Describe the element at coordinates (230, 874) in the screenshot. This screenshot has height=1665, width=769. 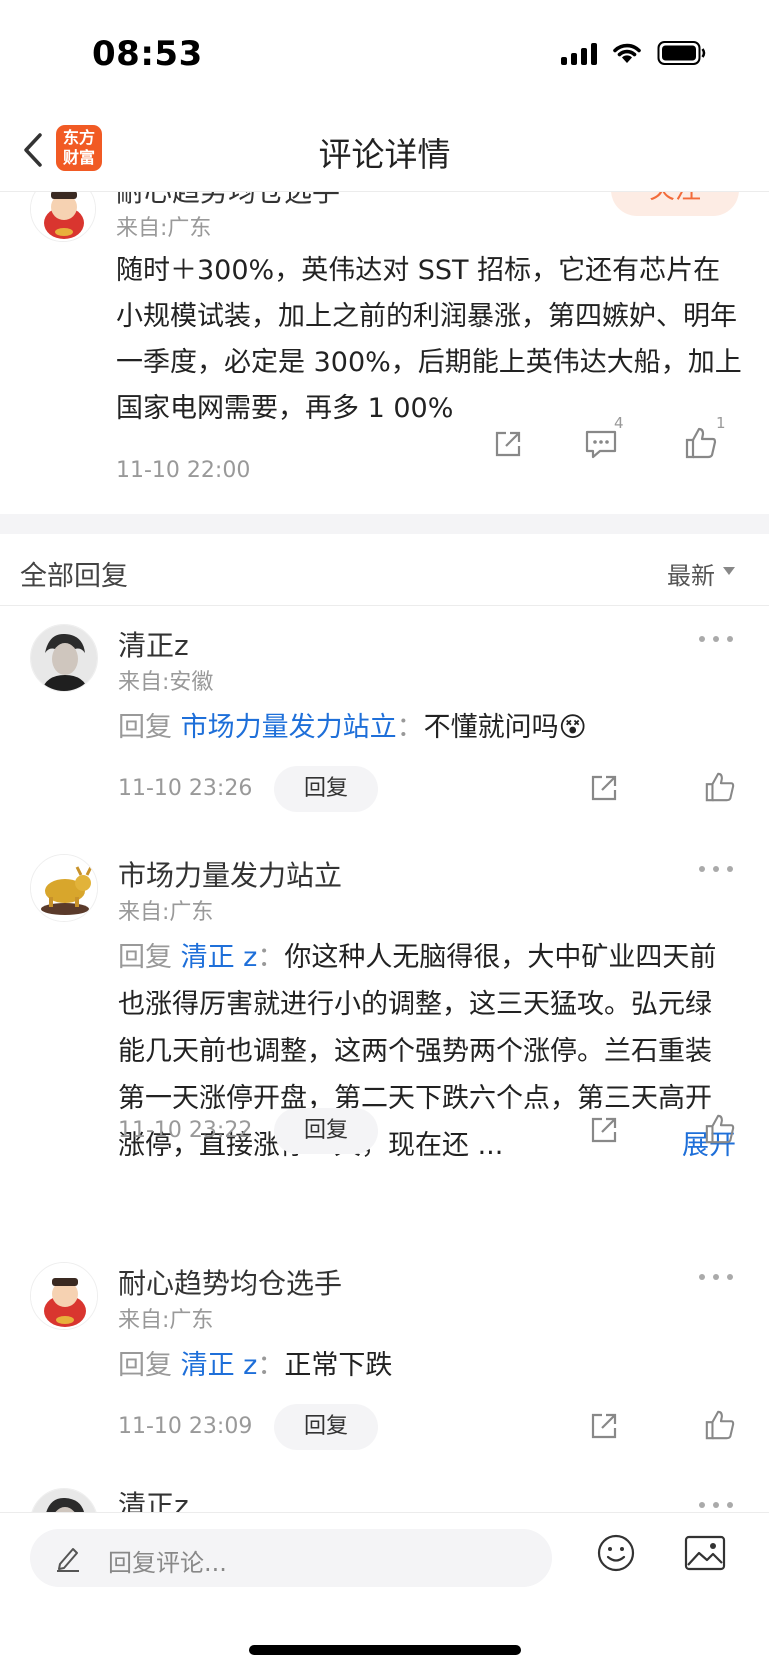
I see `reply-author: 市场力量发力站立` at that location.